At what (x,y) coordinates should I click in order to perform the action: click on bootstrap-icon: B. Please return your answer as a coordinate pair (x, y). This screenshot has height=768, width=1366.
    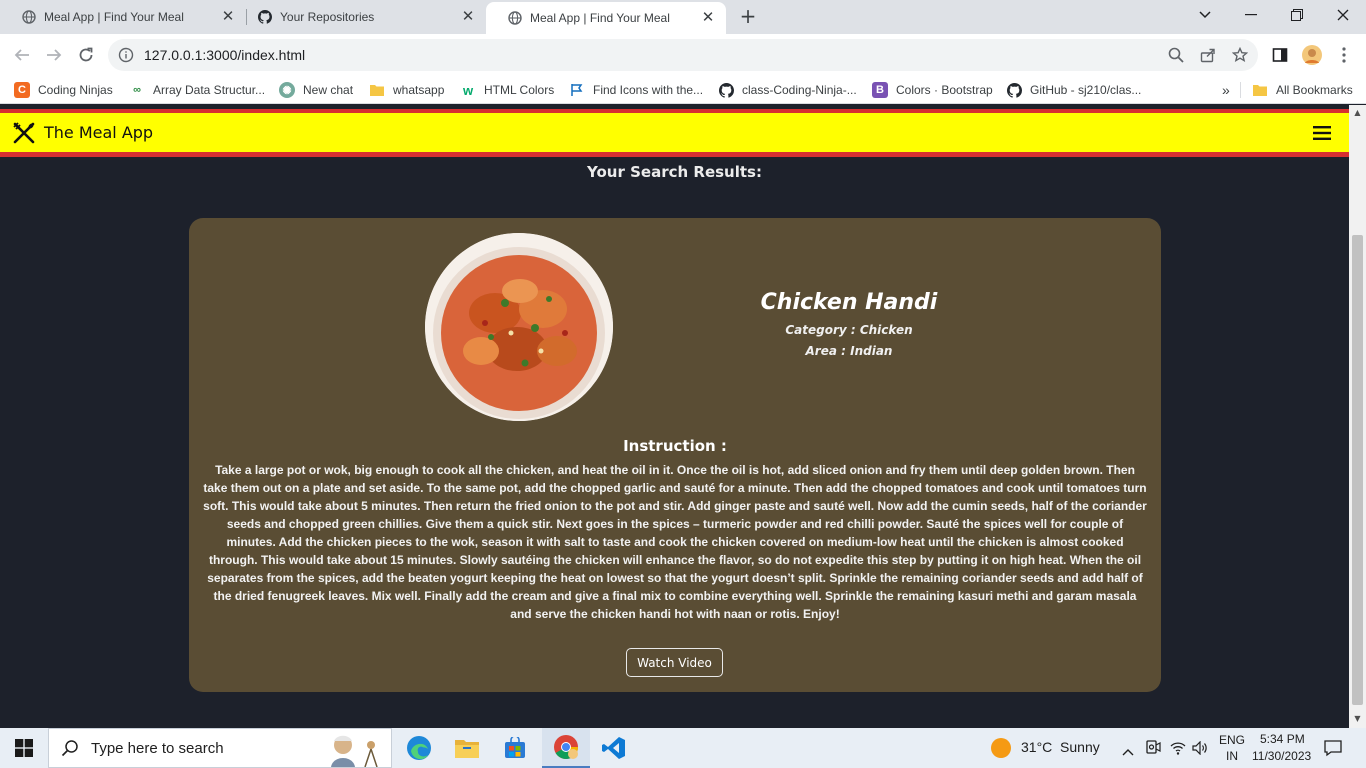
    Looking at the image, I should click on (880, 90).